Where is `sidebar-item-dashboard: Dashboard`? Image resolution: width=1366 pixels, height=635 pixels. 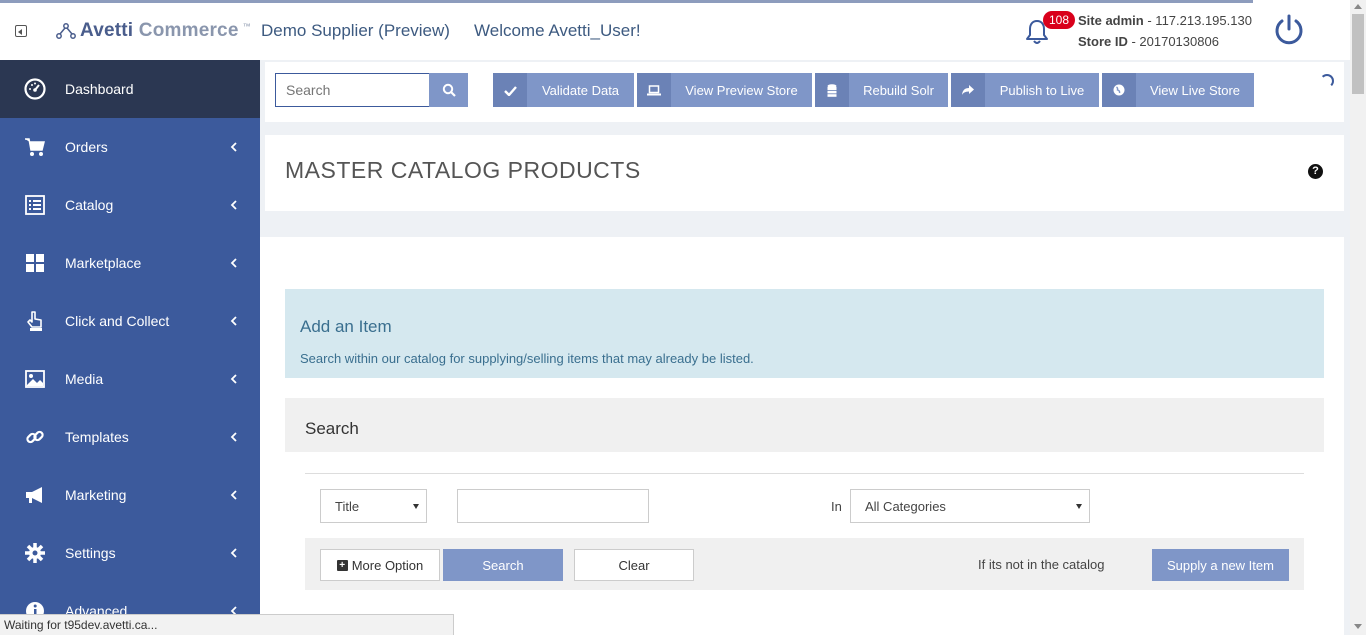
sidebar-item-dashboard: Dashboard is located at coordinates (130, 89).